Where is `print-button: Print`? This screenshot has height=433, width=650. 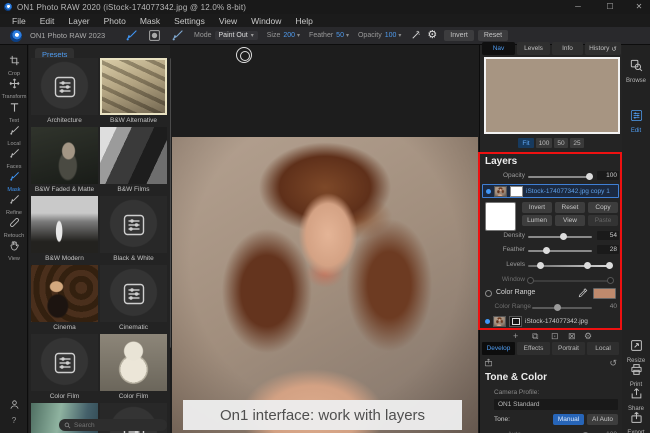
print-button: Print is located at coordinates (636, 375).